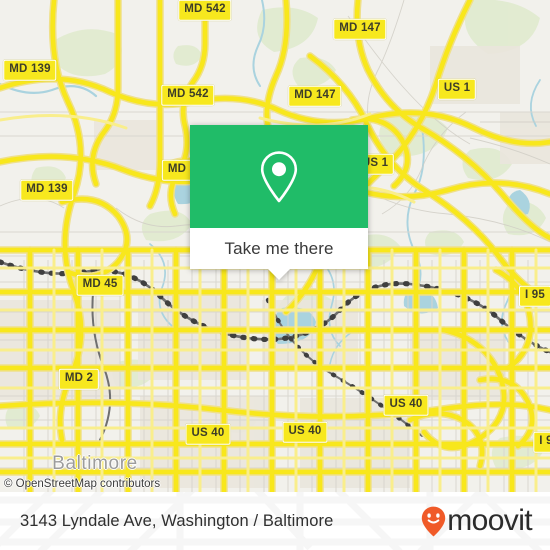 Image resolution: width=550 pixels, height=550 pixels. I want to click on route-shield: I 95, so click(534, 296).